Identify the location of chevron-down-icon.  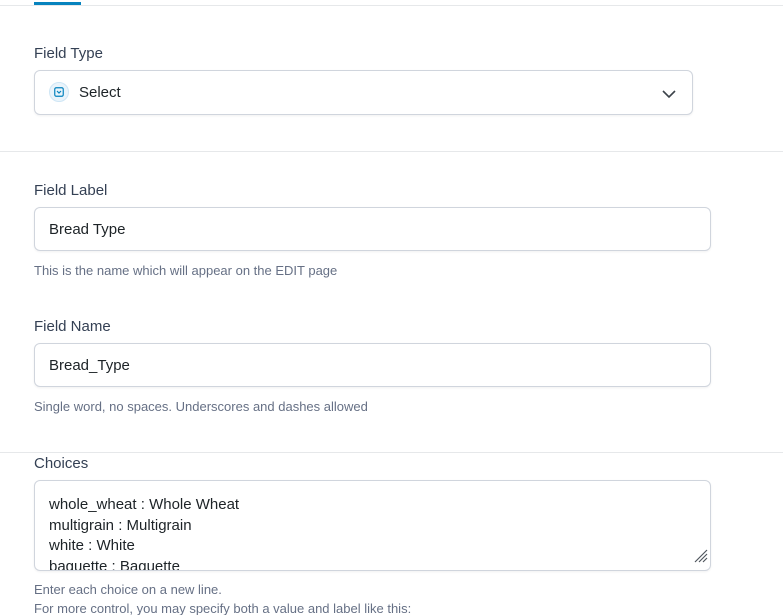
(669, 95).